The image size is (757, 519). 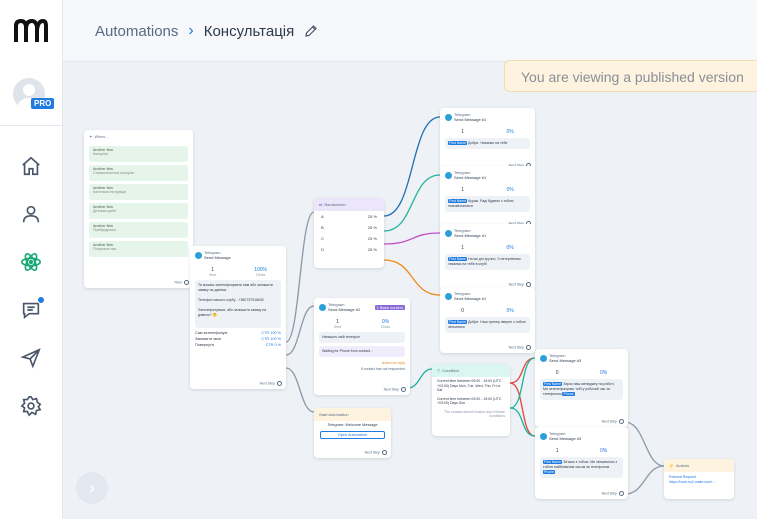 I want to click on button-ctr: CTR 0 %, so click(x=273, y=345).